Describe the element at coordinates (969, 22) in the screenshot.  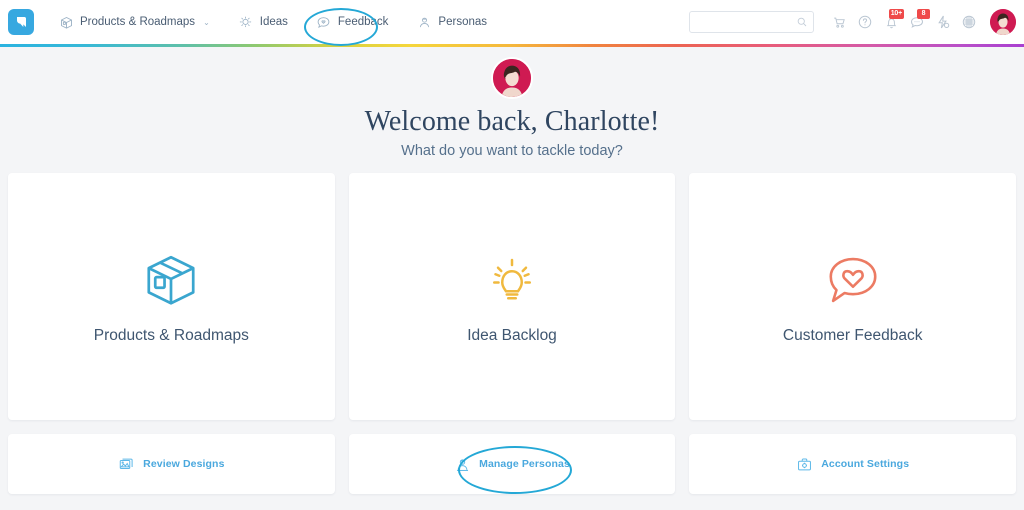
I see `apps-grid-icon` at that location.